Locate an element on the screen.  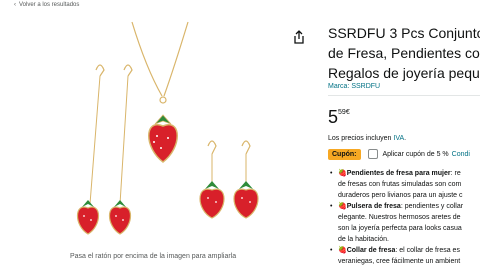
coupon-terms-link: Condi is located at coordinates (461, 154).